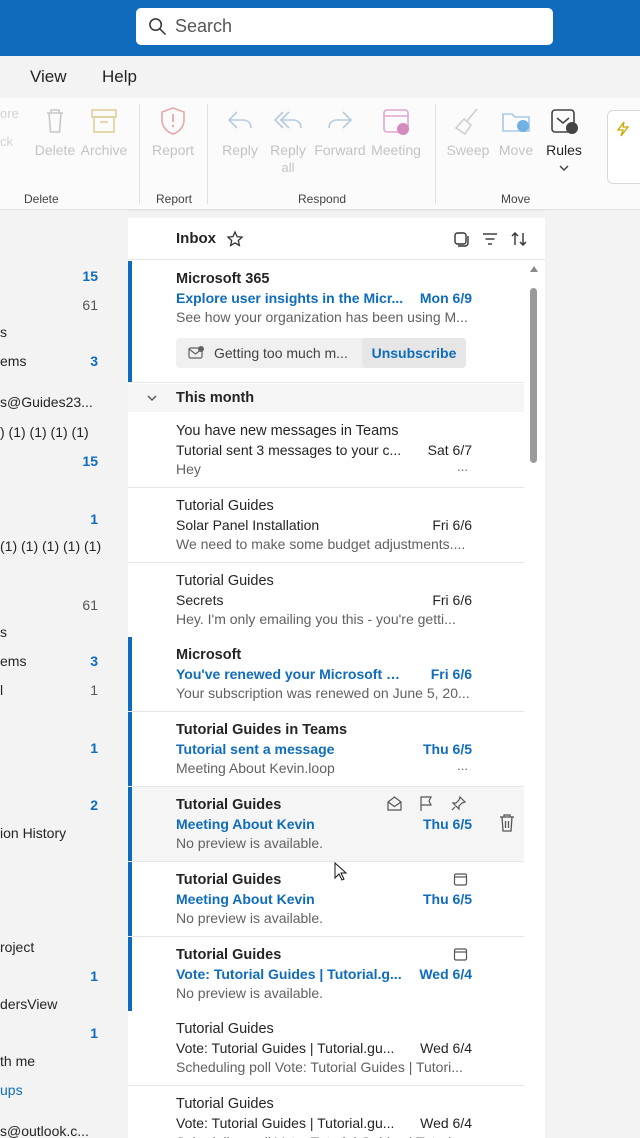  I want to click on message-list-scrollbar, so click(534, 699).